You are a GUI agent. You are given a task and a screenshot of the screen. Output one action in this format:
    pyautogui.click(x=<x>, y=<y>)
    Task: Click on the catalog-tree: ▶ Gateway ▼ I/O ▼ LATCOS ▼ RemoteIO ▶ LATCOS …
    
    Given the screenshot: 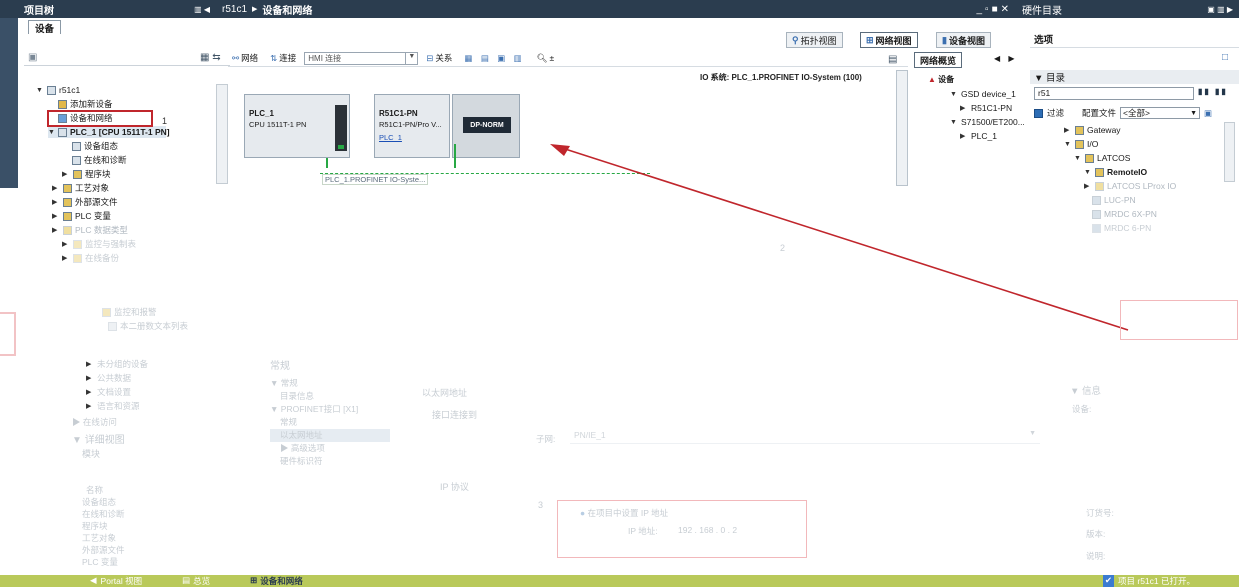 What is the action you would take?
    pyautogui.click(x=1125, y=178)
    